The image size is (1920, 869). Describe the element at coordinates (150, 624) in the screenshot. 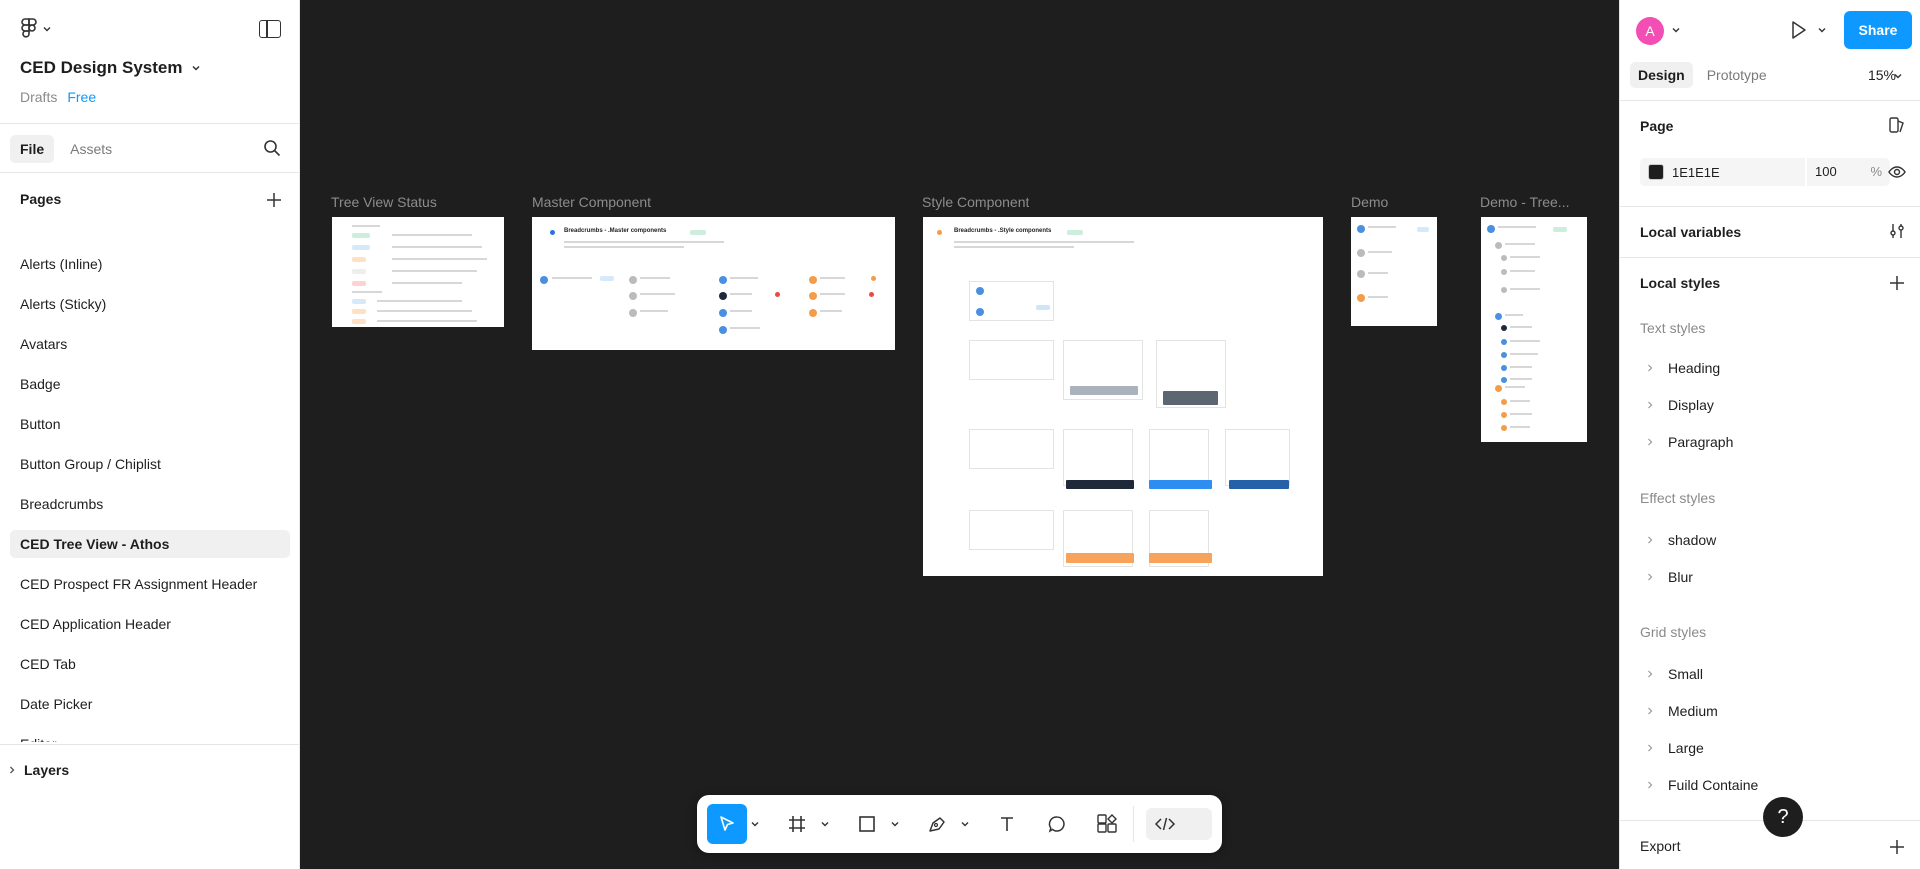

I see `page-item: CED Application Header` at that location.